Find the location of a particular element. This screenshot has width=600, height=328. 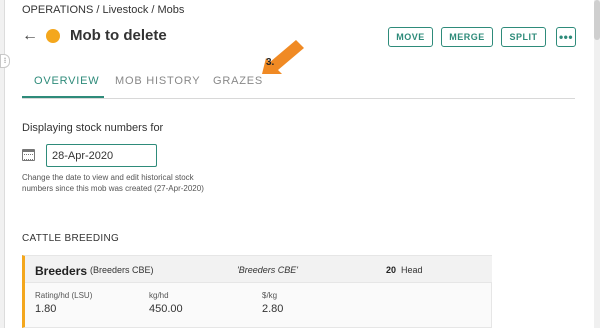

move-button: MOVE is located at coordinates (410, 37).